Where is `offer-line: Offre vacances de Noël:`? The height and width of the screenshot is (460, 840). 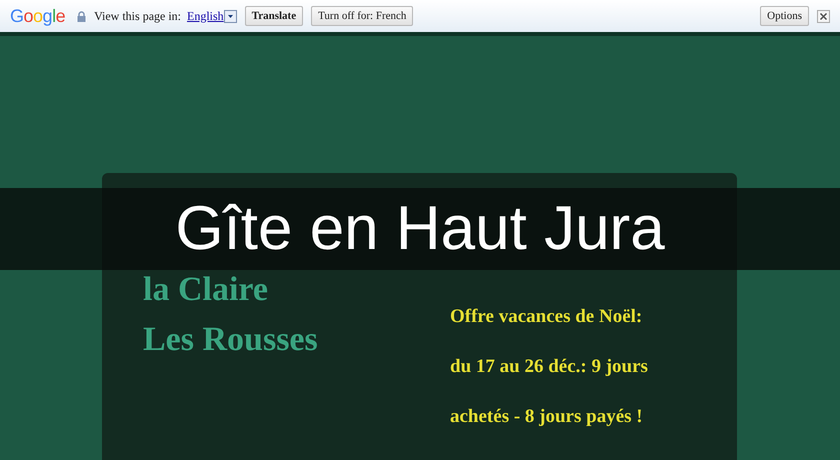
offer-line: Offre vacances de Noël: is located at coordinates (547, 316).